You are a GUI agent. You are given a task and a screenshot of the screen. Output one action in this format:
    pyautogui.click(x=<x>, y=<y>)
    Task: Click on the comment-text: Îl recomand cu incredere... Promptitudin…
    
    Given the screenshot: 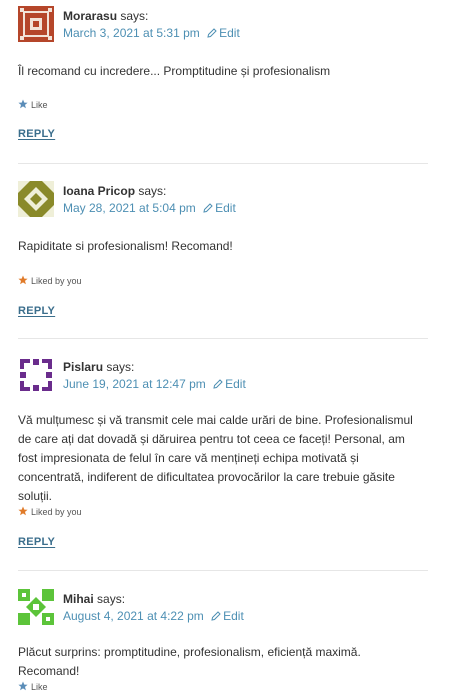 What is the action you would take?
    pyautogui.click(x=174, y=71)
    